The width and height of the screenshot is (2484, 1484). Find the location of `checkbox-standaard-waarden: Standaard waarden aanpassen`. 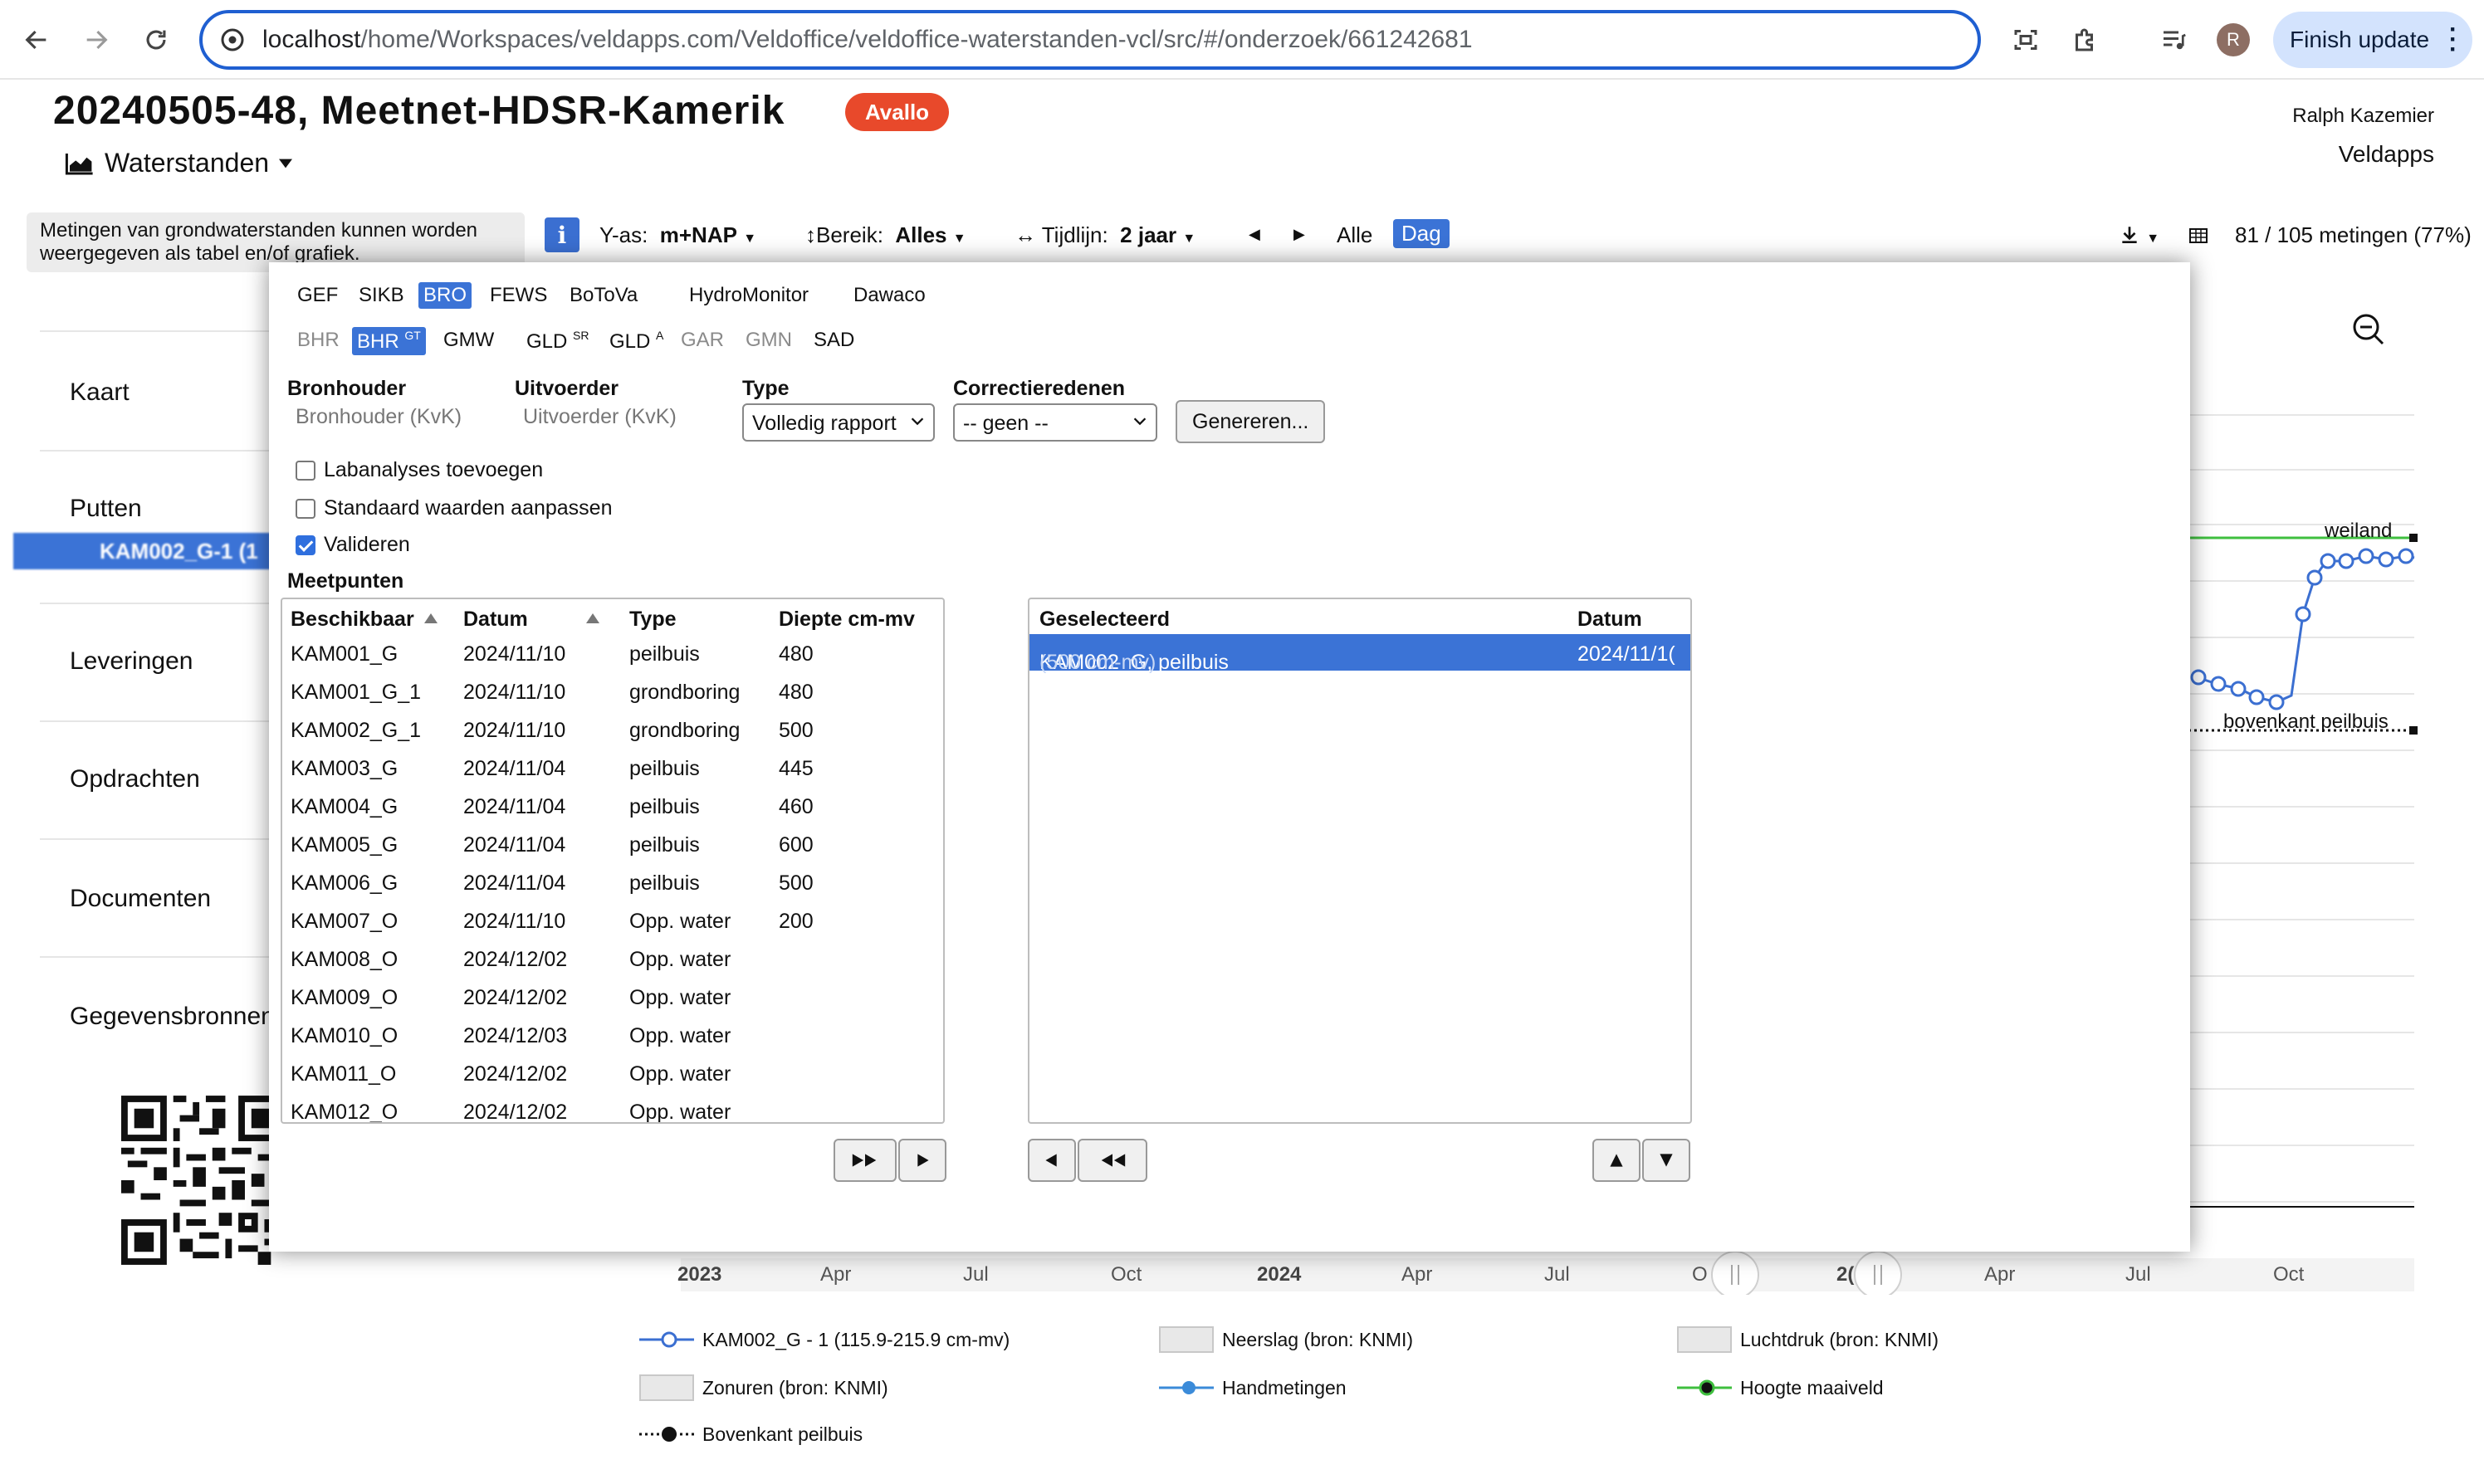

checkbox-standaard-waarden: Standaard waarden aanpassen is located at coordinates (454, 508).